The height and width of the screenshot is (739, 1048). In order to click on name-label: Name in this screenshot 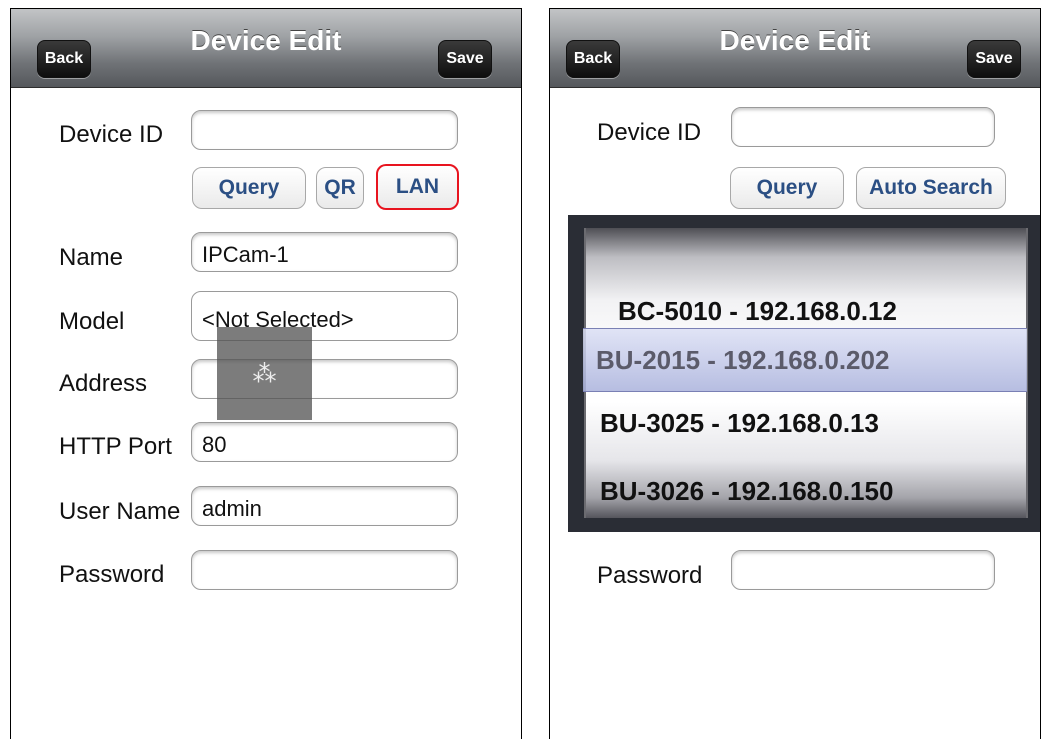, I will do `click(91, 257)`.